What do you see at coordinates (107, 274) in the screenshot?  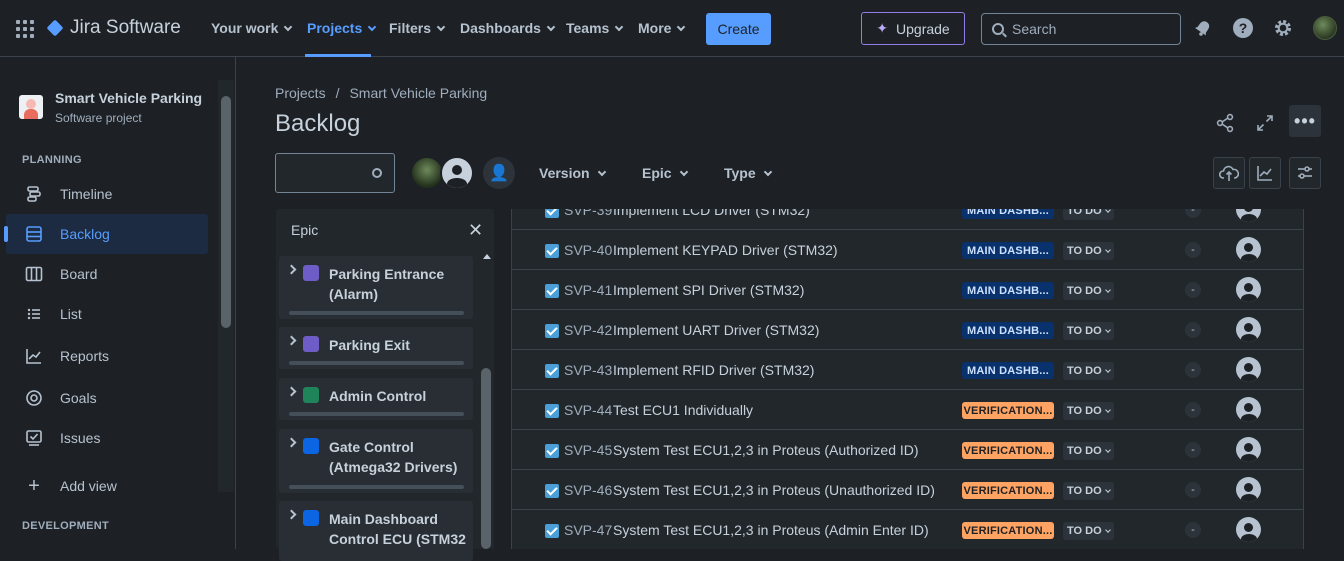 I see `sidebar-item-board: Board` at bounding box center [107, 274].